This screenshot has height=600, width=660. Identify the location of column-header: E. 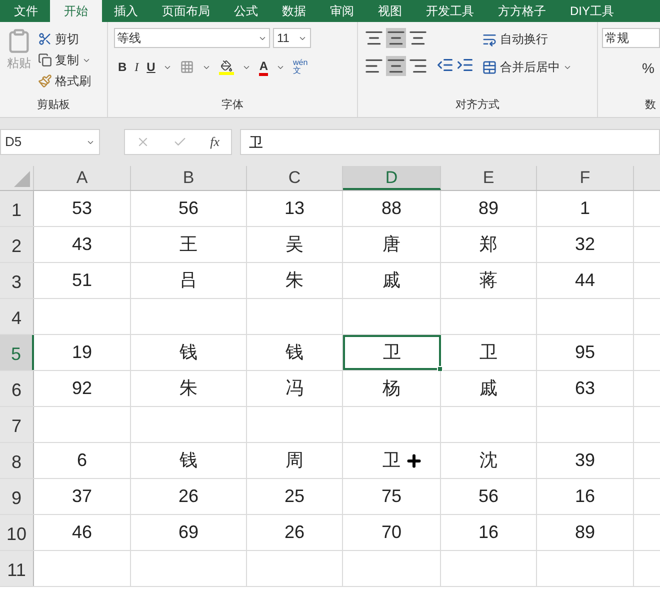
(489, 178).